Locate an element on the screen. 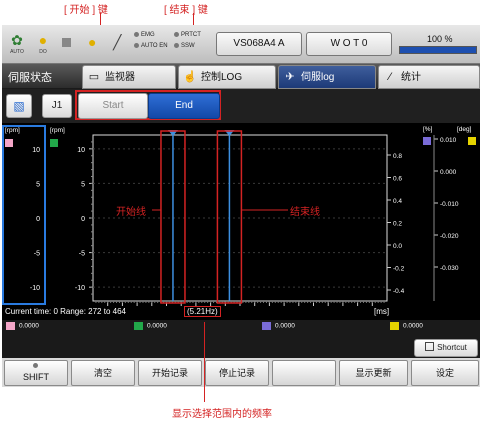 This screenshot has height=421, width=482. statistics-icon: ⁄ is located at coordinates (390, 77).